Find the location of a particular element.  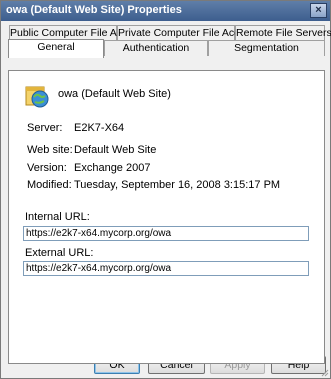

tab-authentication: Authentication is located at coordinates (156, 48).